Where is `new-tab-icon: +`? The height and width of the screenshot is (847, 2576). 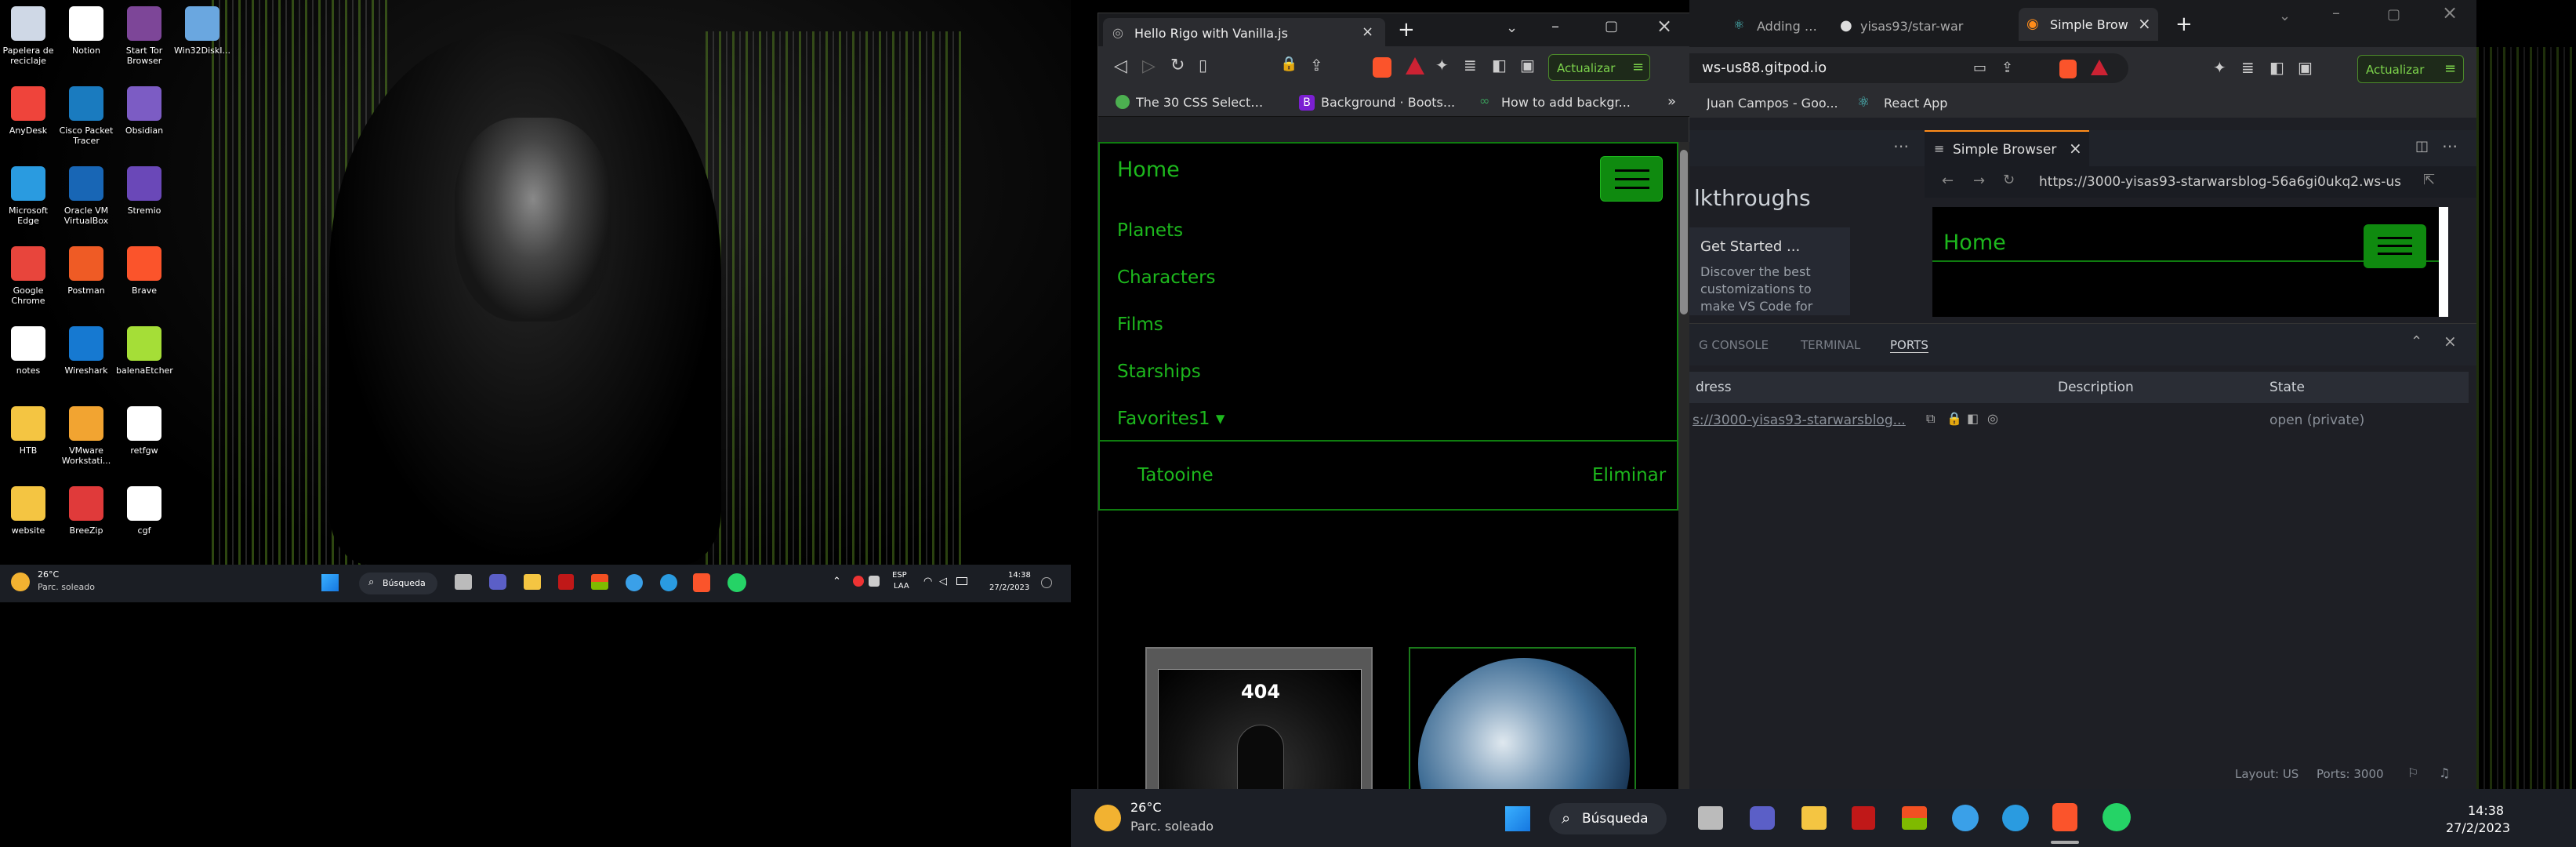
new-tab-icon: + is located at coordinates (1407, 30).